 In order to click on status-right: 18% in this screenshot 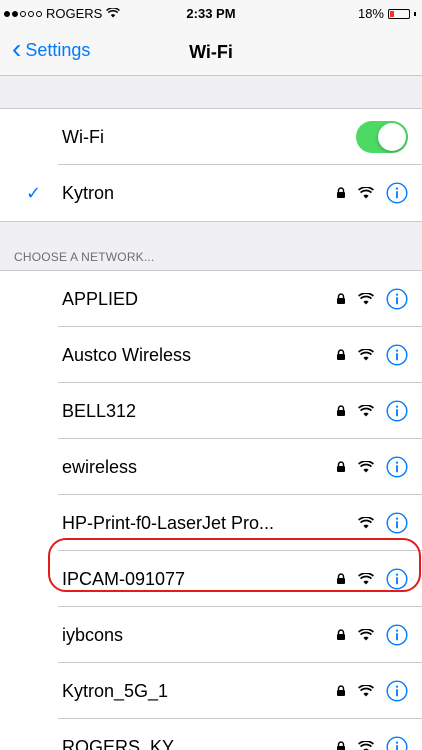, I will do `click(387, 13)`.